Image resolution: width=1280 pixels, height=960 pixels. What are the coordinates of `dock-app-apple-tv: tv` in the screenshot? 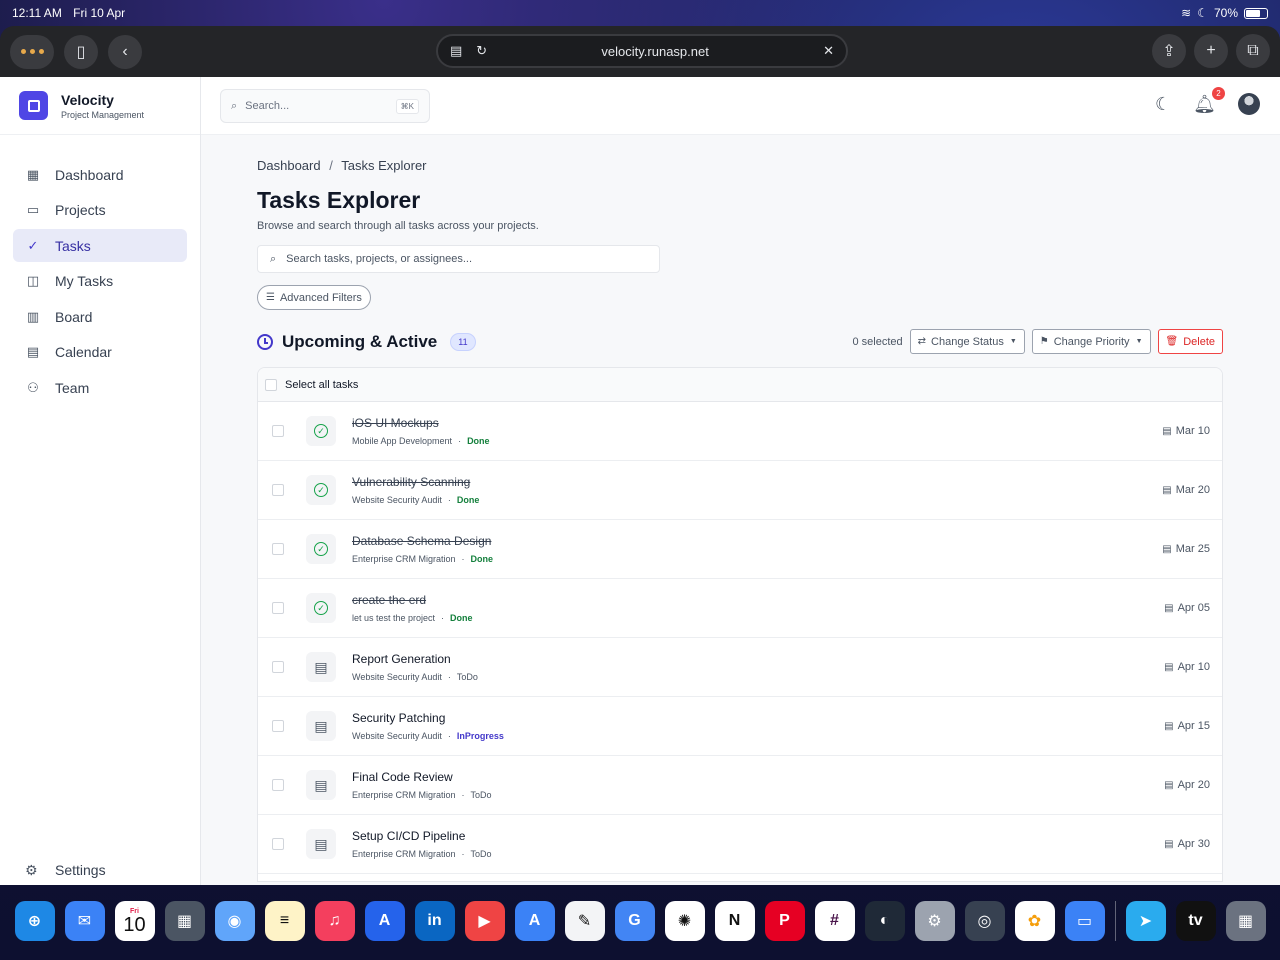 It's located at (1195, 921).